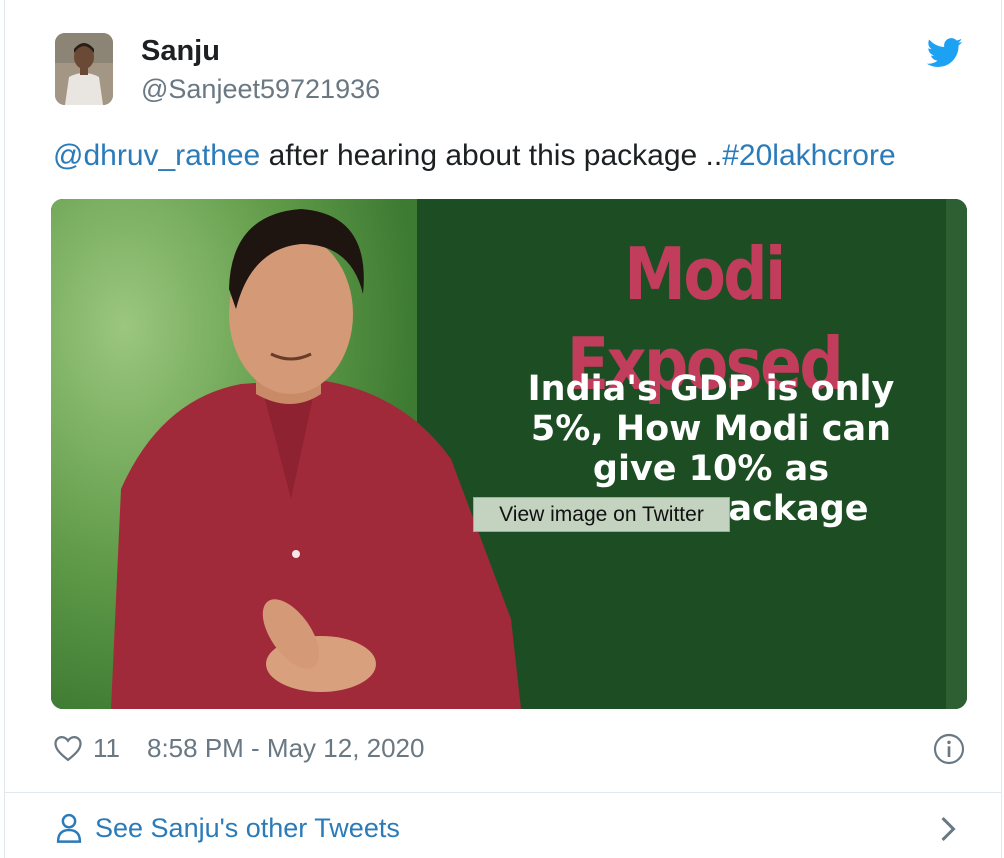 The height and width of the screenshot is (858, 1004). I want to click on footer-divider, so click(503, 792).